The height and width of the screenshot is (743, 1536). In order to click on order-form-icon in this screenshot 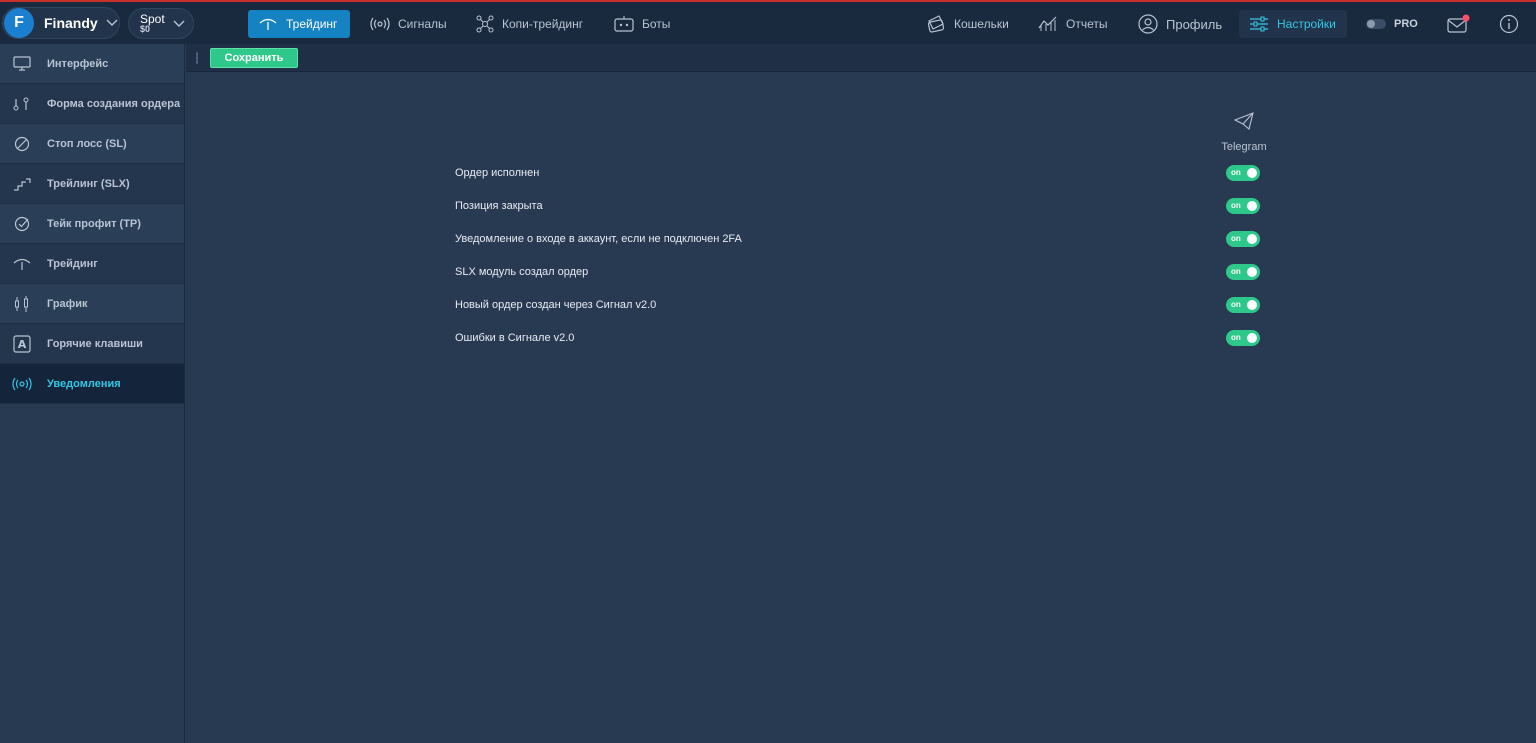, I will do `click(22, 104)`.